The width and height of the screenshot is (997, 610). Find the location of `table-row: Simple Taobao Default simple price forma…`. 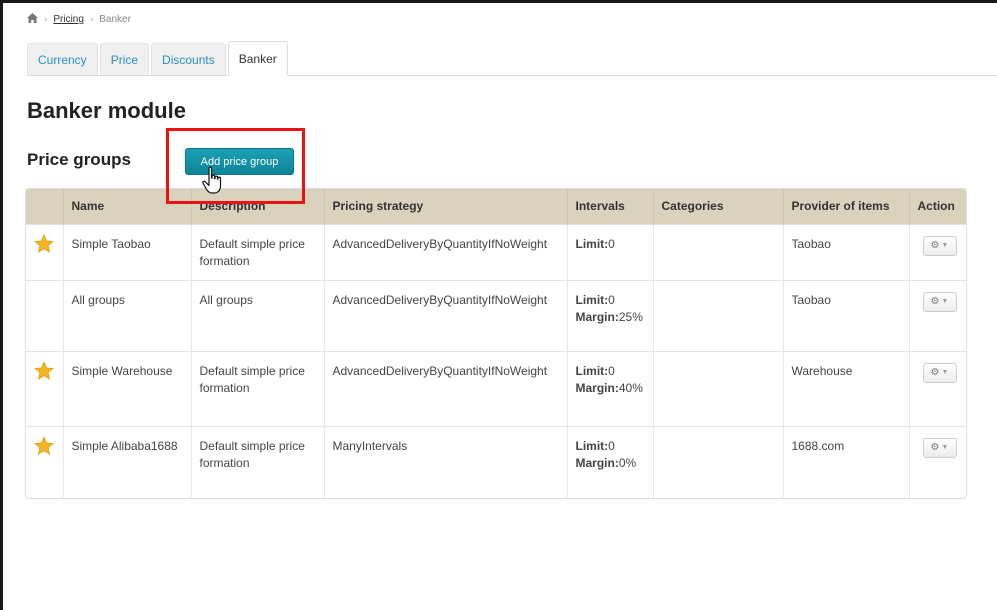

table-row: Simple Taobao Default simple price forma… is located at coordinates (496, 252).